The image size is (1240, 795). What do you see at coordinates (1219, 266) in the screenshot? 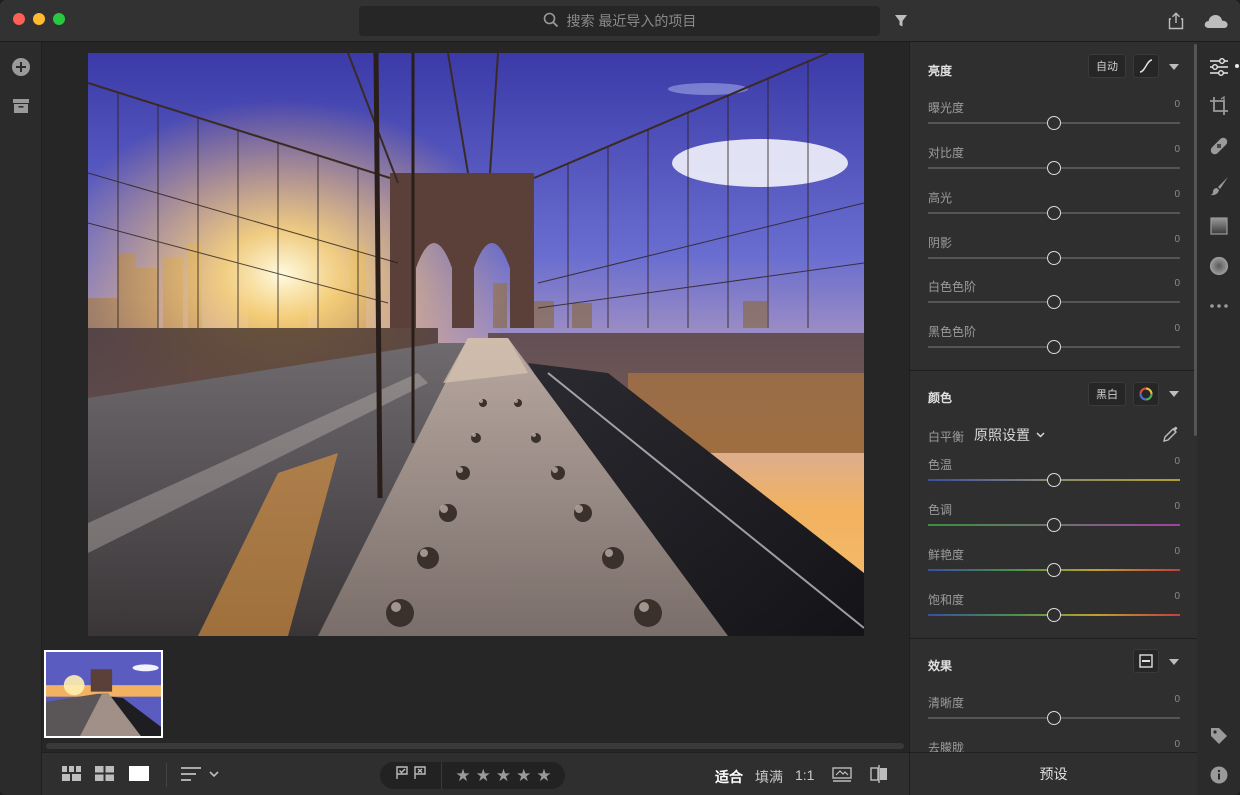
I see `radial-gradient-icon` at bounding box center [1219, 266].